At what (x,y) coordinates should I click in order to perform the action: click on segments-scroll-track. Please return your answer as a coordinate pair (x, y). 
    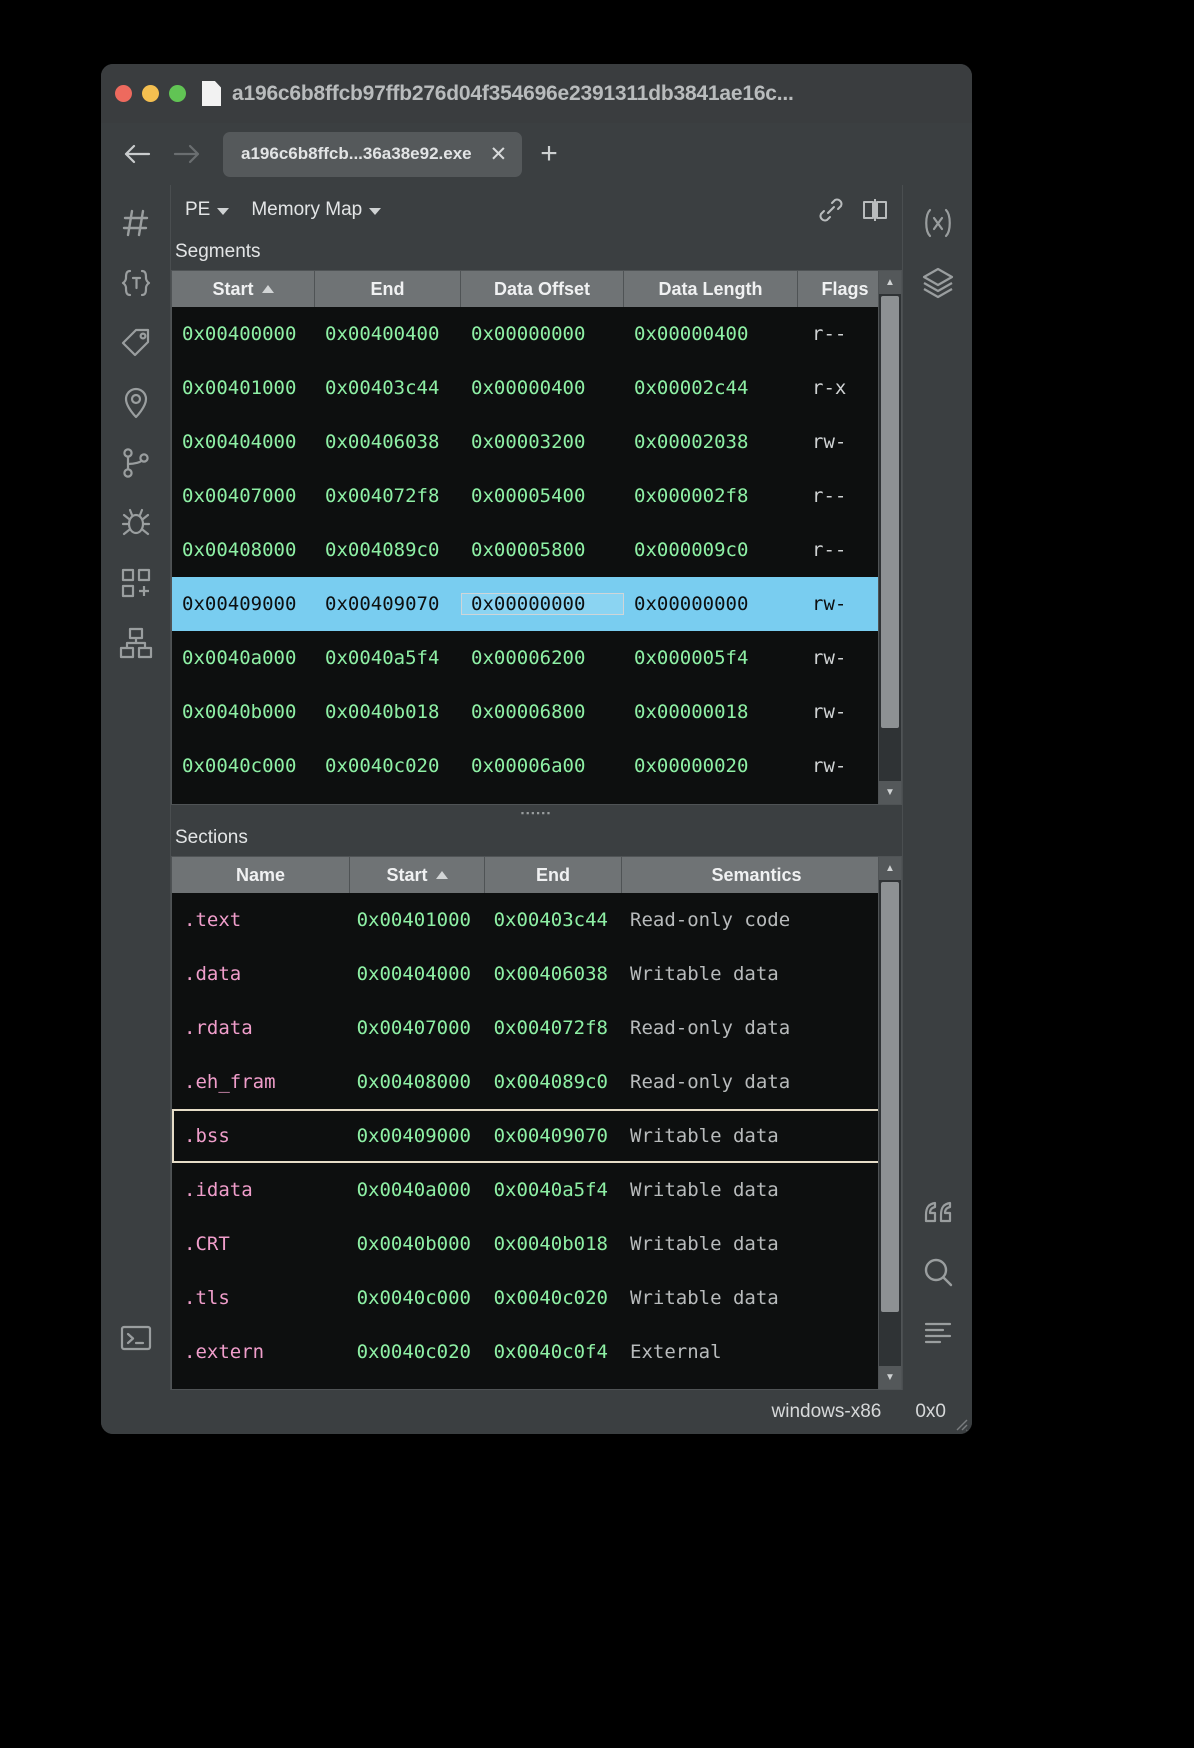
    Looking at the image, I should click on (890, 537).